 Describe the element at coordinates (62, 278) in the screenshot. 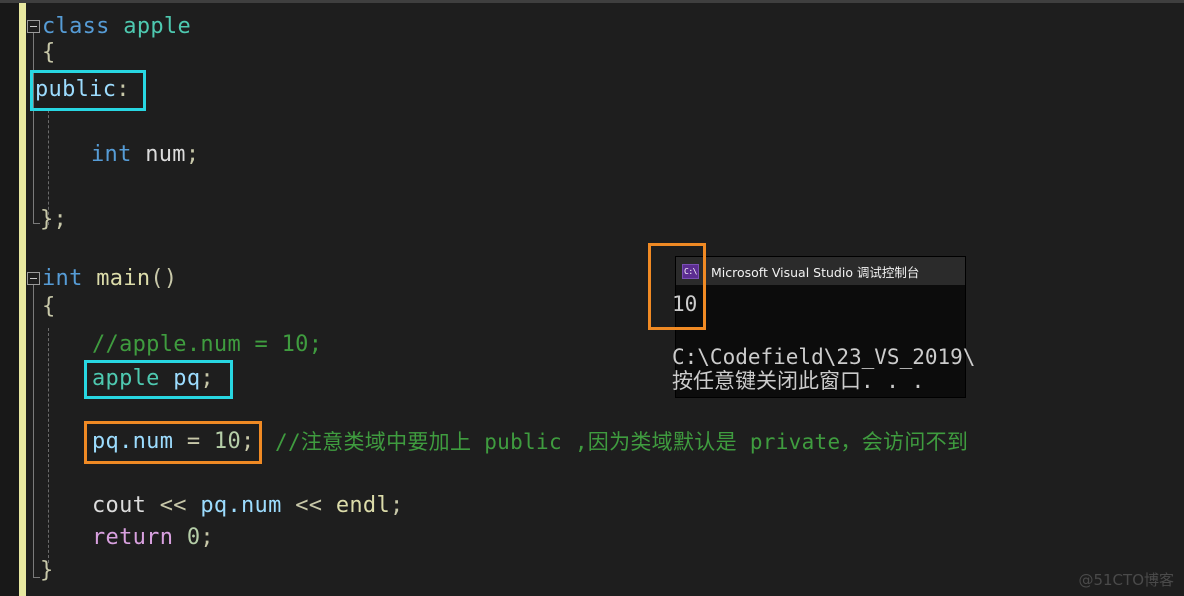

I see `token-keyword-int-main: int` at that location.